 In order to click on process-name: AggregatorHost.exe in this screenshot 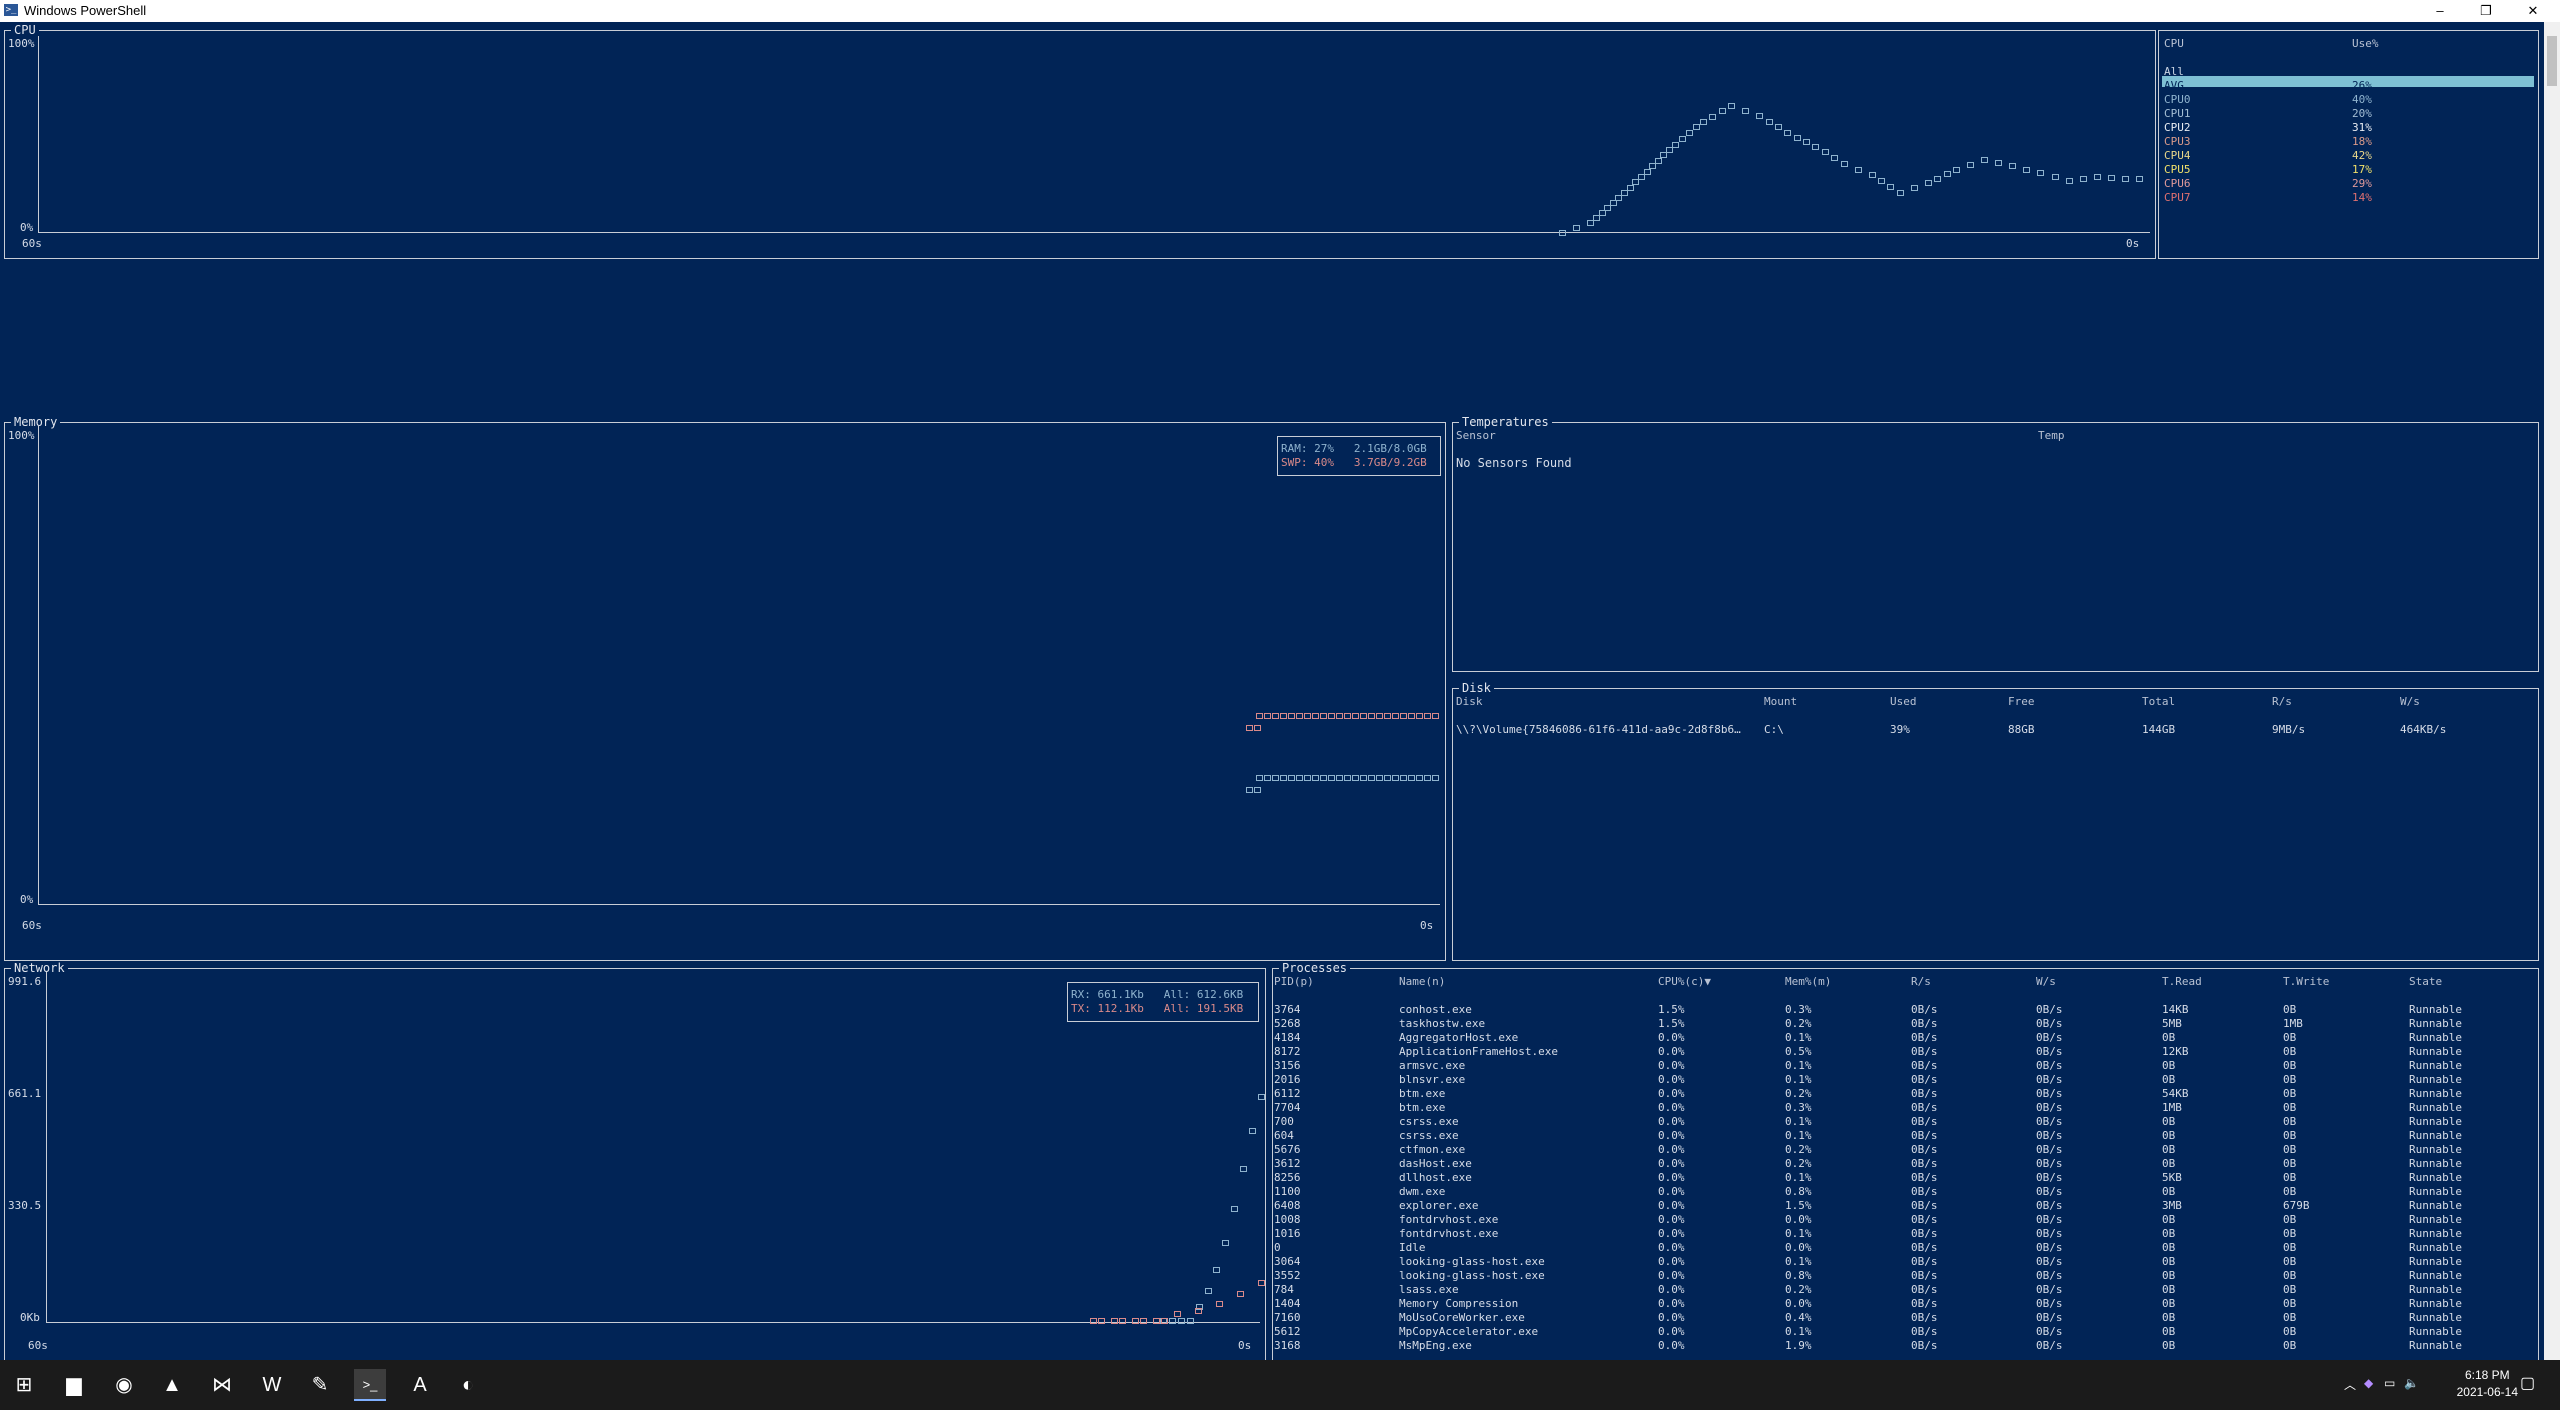, I will do `click(1459, 1037)`.